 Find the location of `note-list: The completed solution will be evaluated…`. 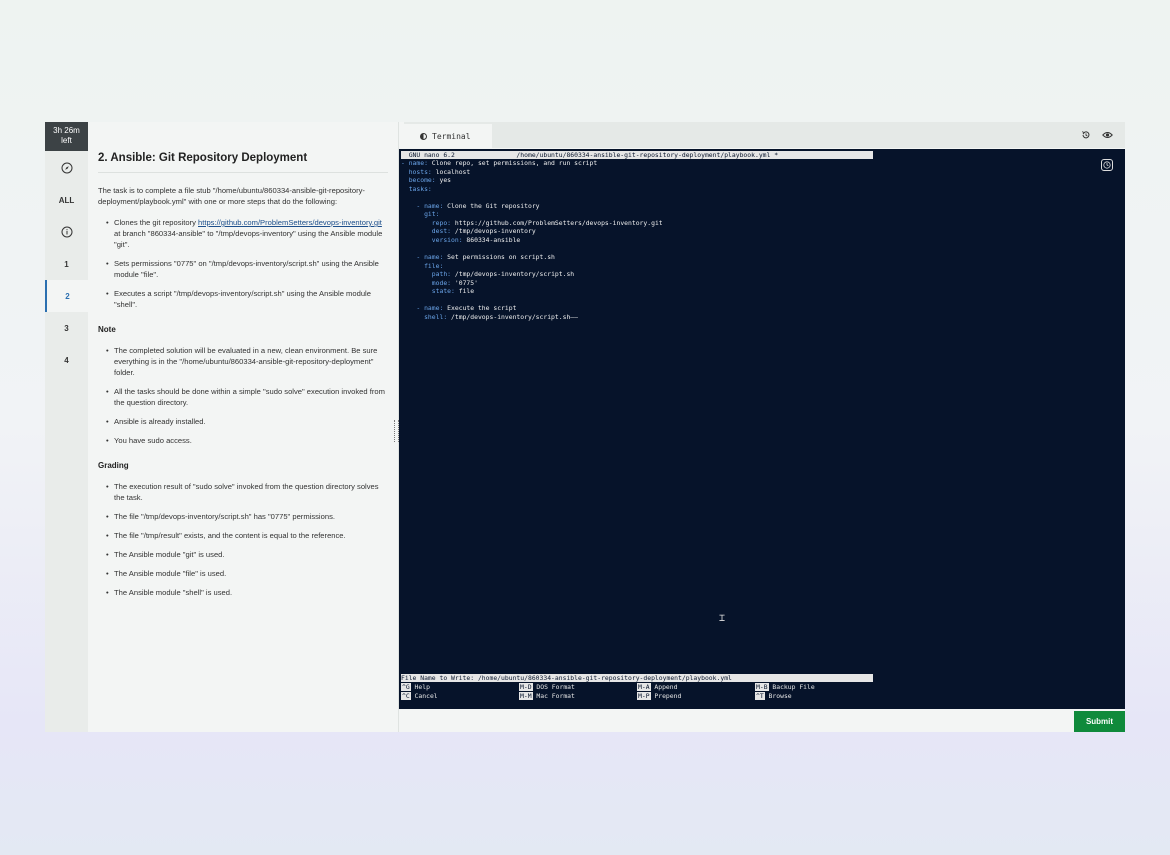

note-list: The completed solution will be evaluated… is located at coordinates (243, 395).